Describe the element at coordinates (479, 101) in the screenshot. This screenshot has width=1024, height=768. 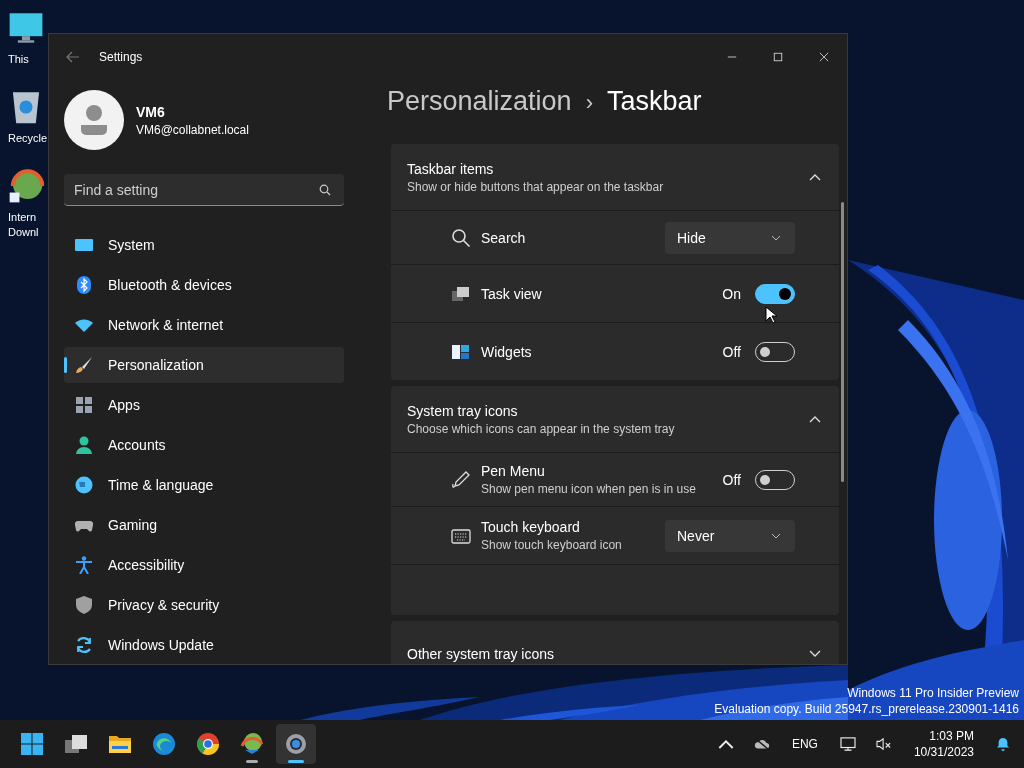
I see `breadcrumb-link: Personalization` at that location.